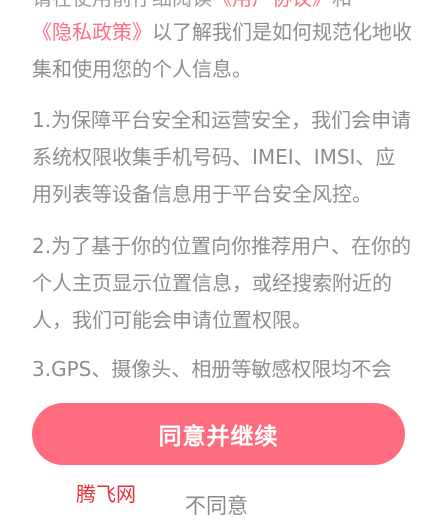  What do you see at coordinates (218, 434) in the screenshot?
I see `agree-continue-button: 同意并继续` at bounding box center [218, 434].